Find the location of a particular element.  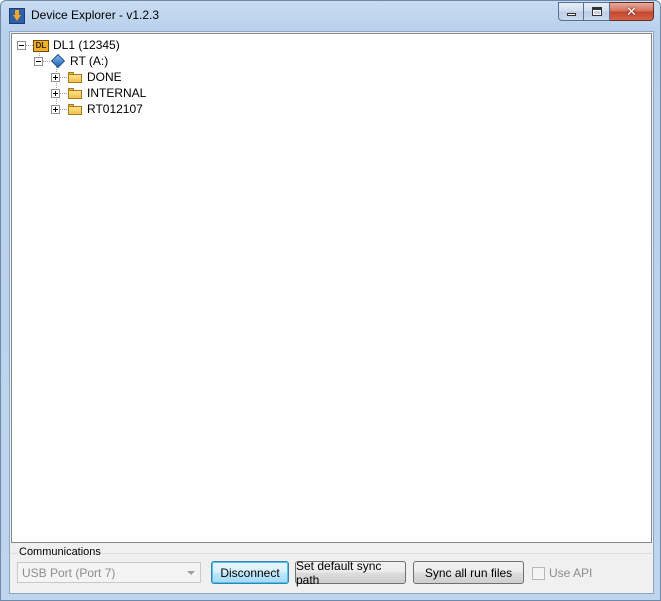

disconnect-button: Disconnect is located at coordinates (250, 572).